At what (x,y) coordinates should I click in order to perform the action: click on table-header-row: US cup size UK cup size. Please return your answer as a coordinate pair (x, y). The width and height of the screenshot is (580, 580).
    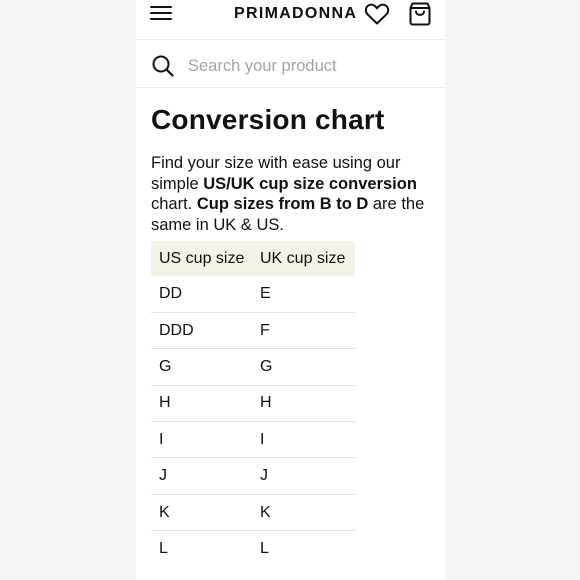
    Looking at the image, I should click on (253, 258).